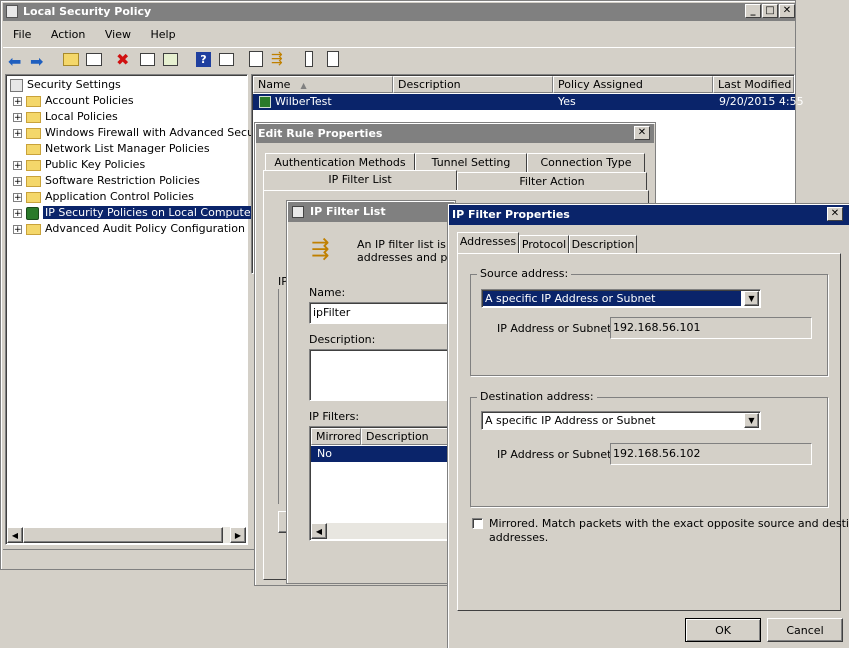 The height and width of the screenshot is (648, 849). I want to click on ip-filter-list-title: IP Filter List, so click(348, 211).